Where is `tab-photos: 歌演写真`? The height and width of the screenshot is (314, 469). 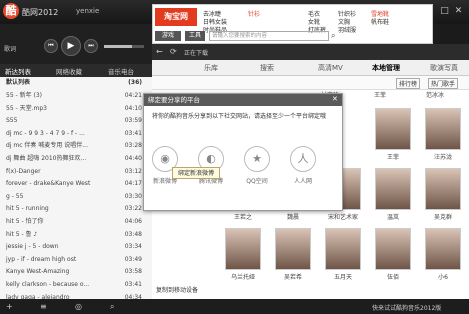
tab-photos: 歌演写真 is located at coordinates (444, 68).